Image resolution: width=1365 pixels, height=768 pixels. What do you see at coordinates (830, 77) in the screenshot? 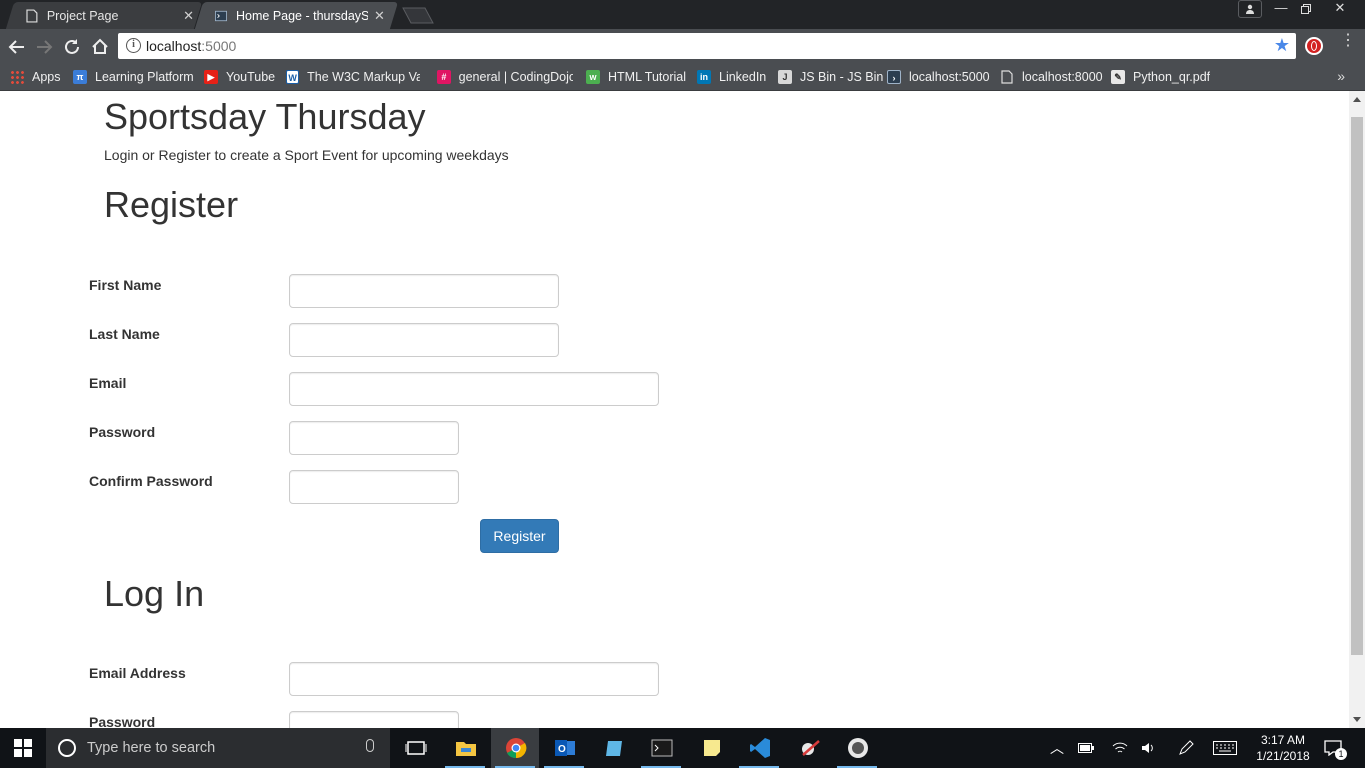
I see `bookmark-jsbin: J JS Bin - JS Bin` at bounding box center [830, 77].